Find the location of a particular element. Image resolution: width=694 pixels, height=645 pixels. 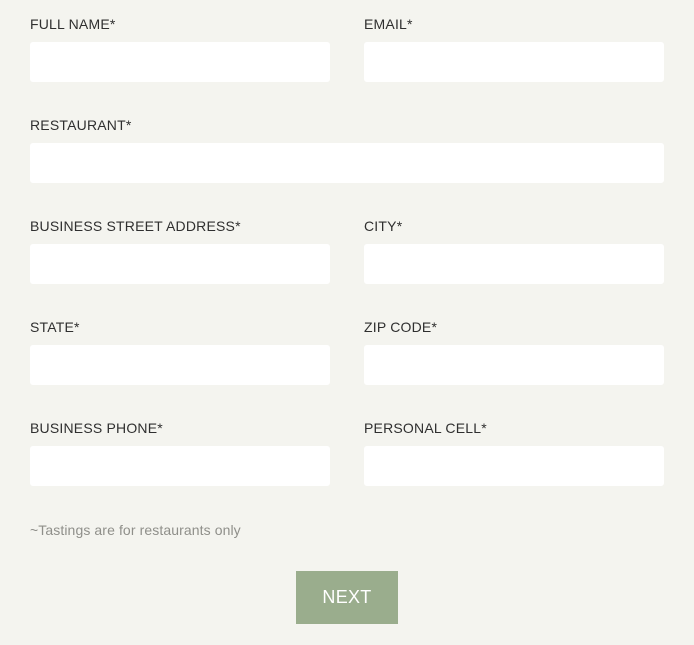

city-input is located at coordinates (514, 264).